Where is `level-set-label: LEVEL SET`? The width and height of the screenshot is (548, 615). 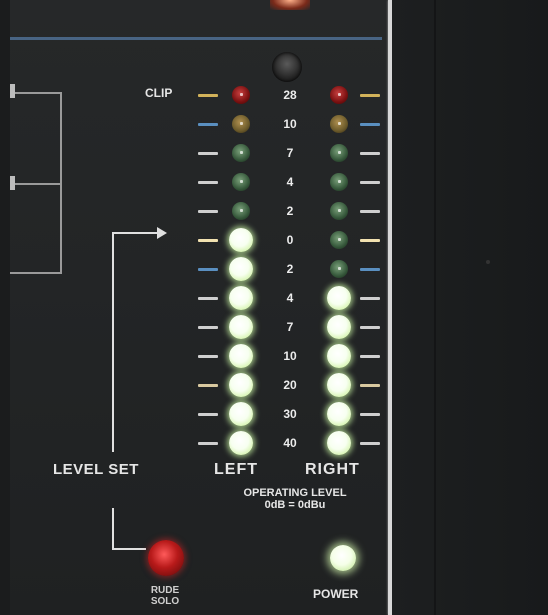 level-set-label: LEVEL SET is located at coordinates (96, 469).